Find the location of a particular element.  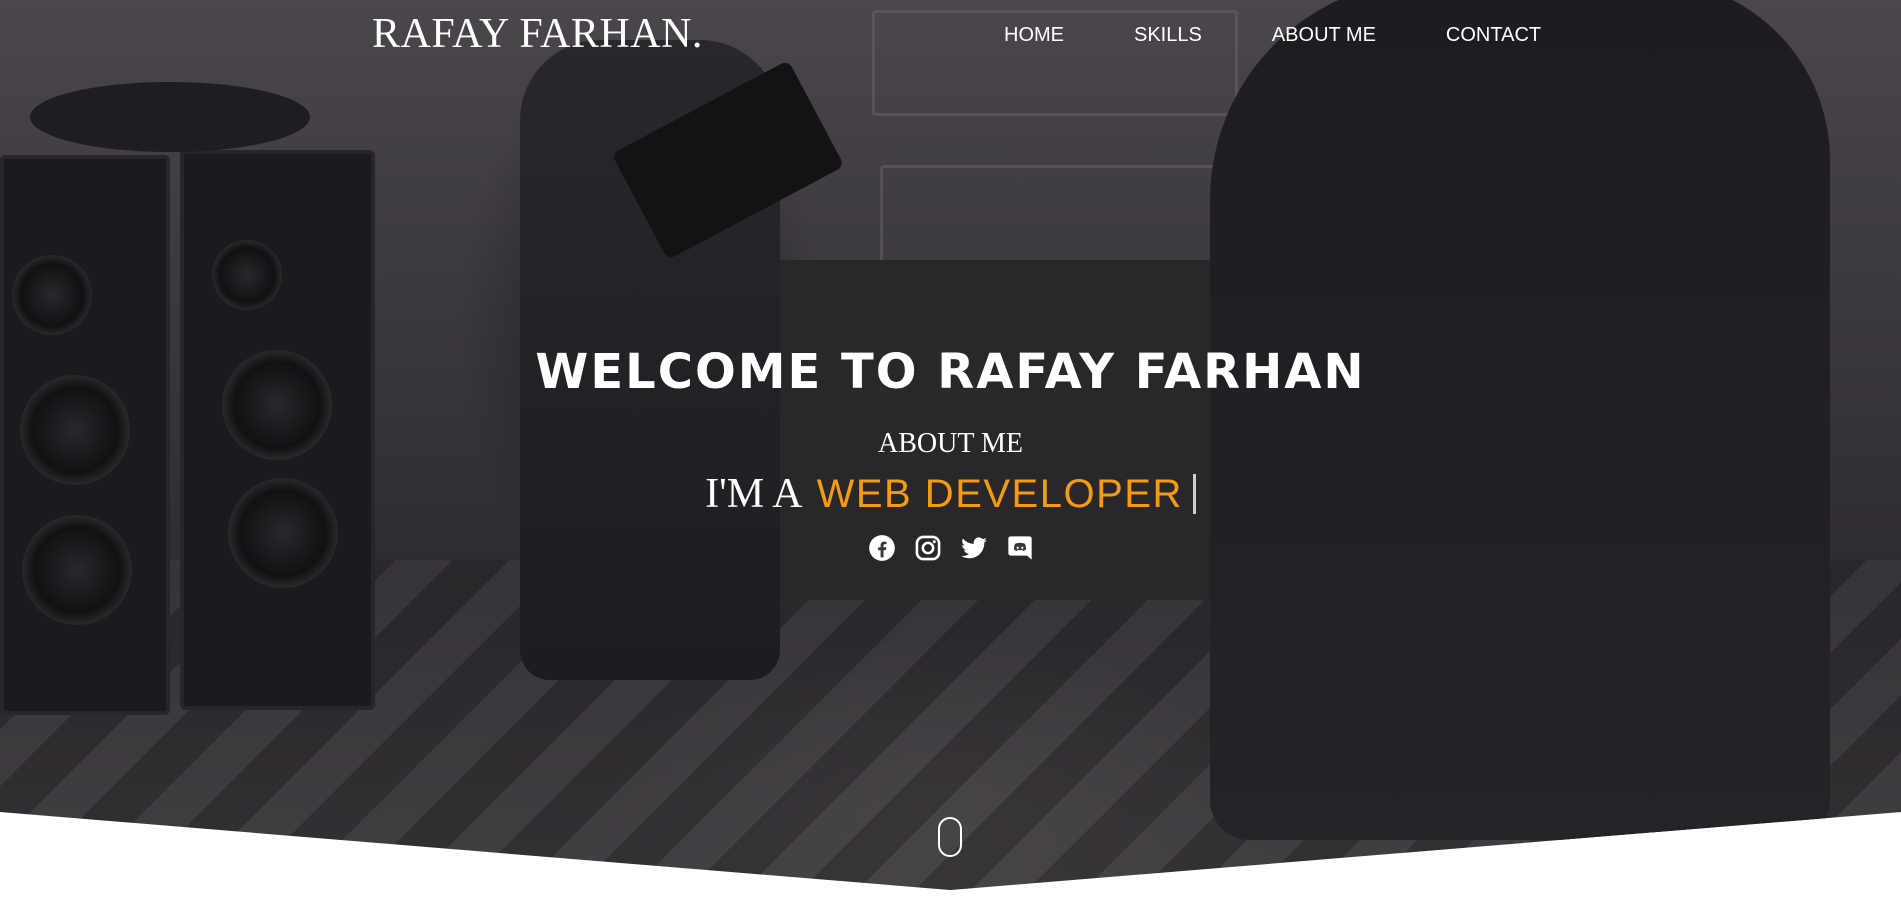

facebook-icon is located at coordinates (882, 548).